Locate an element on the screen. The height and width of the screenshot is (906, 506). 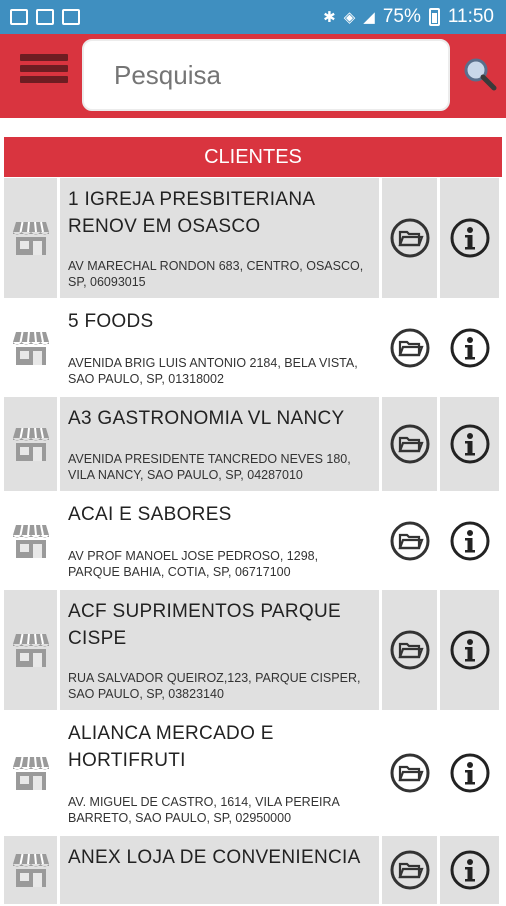
client-name: ACF SUPRIMENTOS PARQUE CISPE is located at coordinates (204, 625).